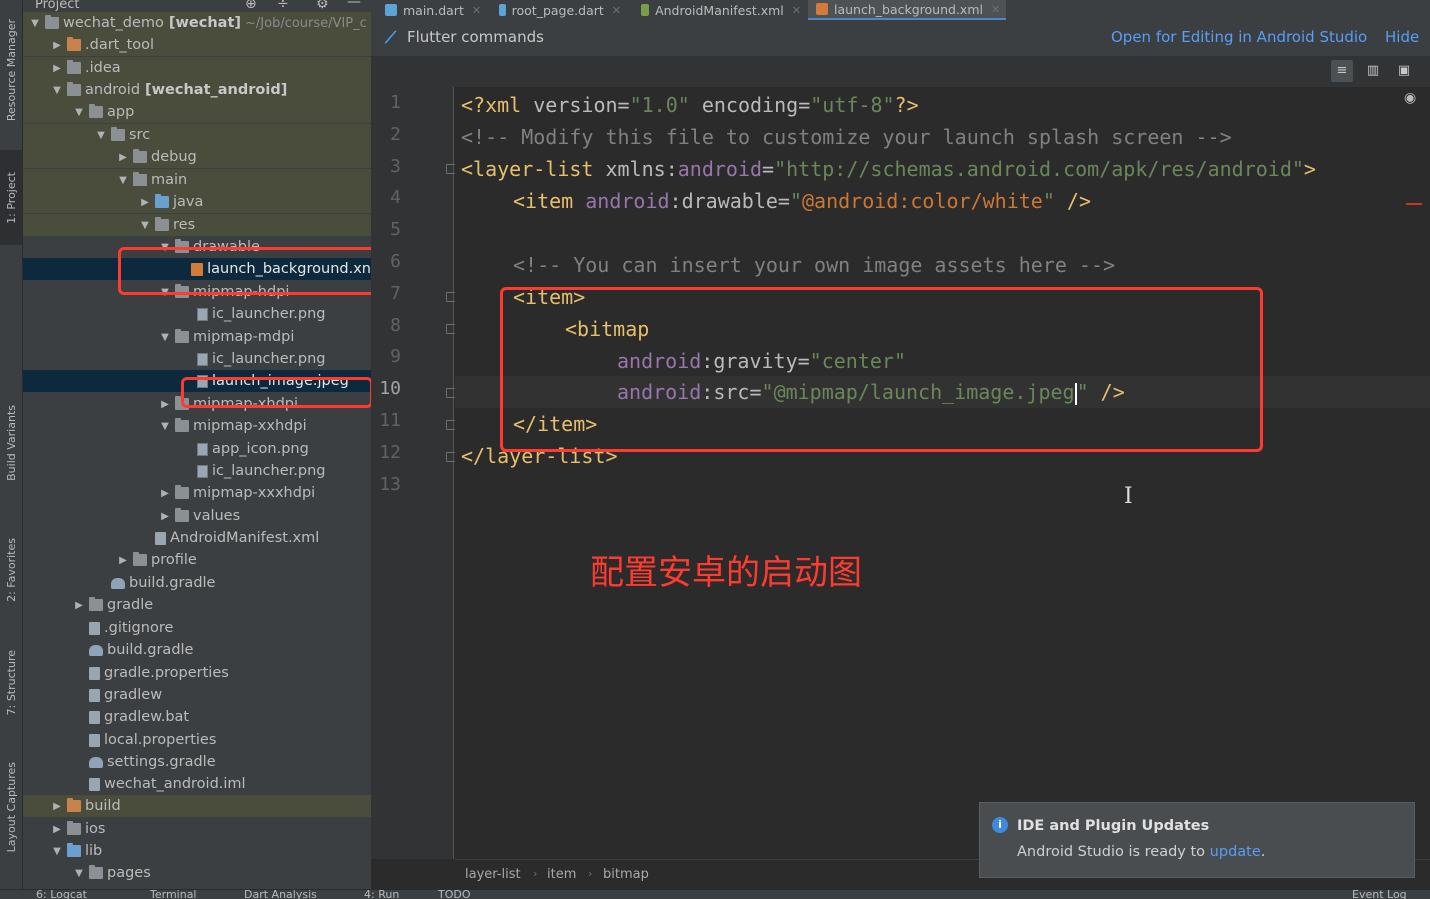 The width and height of the screenshot is (1430, 899). What do you see at coordinates (197, 717) in the screenshot?
I see `tree-item: gradlew.bat` at bounding box center [197, 717].